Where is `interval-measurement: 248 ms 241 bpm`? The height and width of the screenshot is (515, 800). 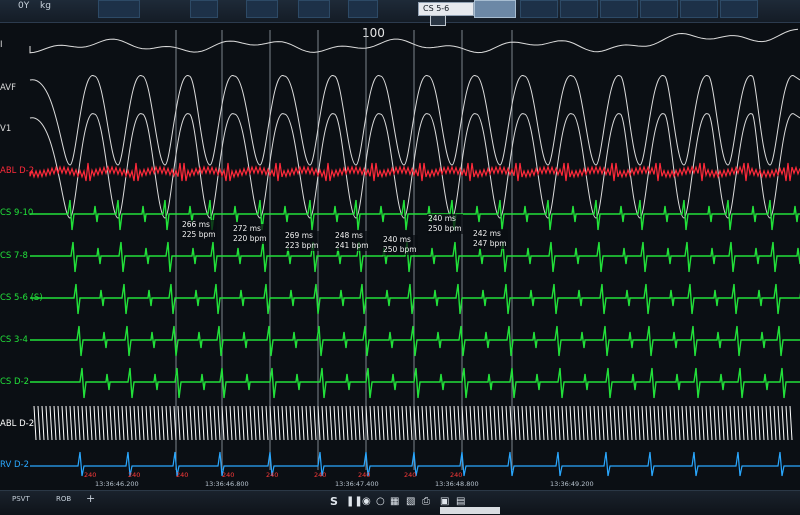 interval-measurement: 248 ms 241 bpm is located at coordinates (352, 241).